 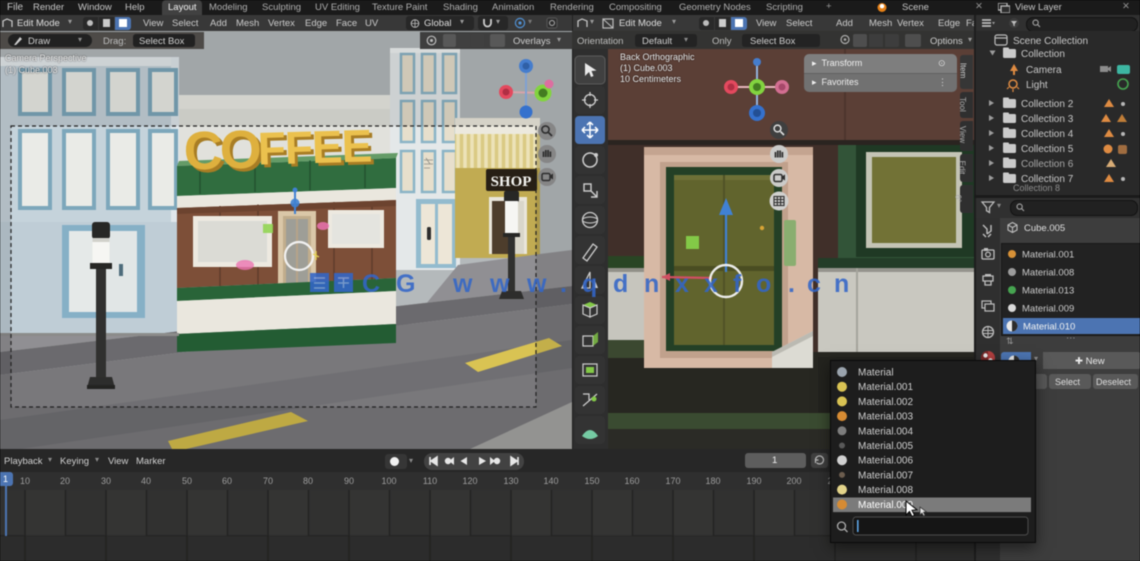 I want to click on svg-text: Material.002, so click(x=885, y=402).